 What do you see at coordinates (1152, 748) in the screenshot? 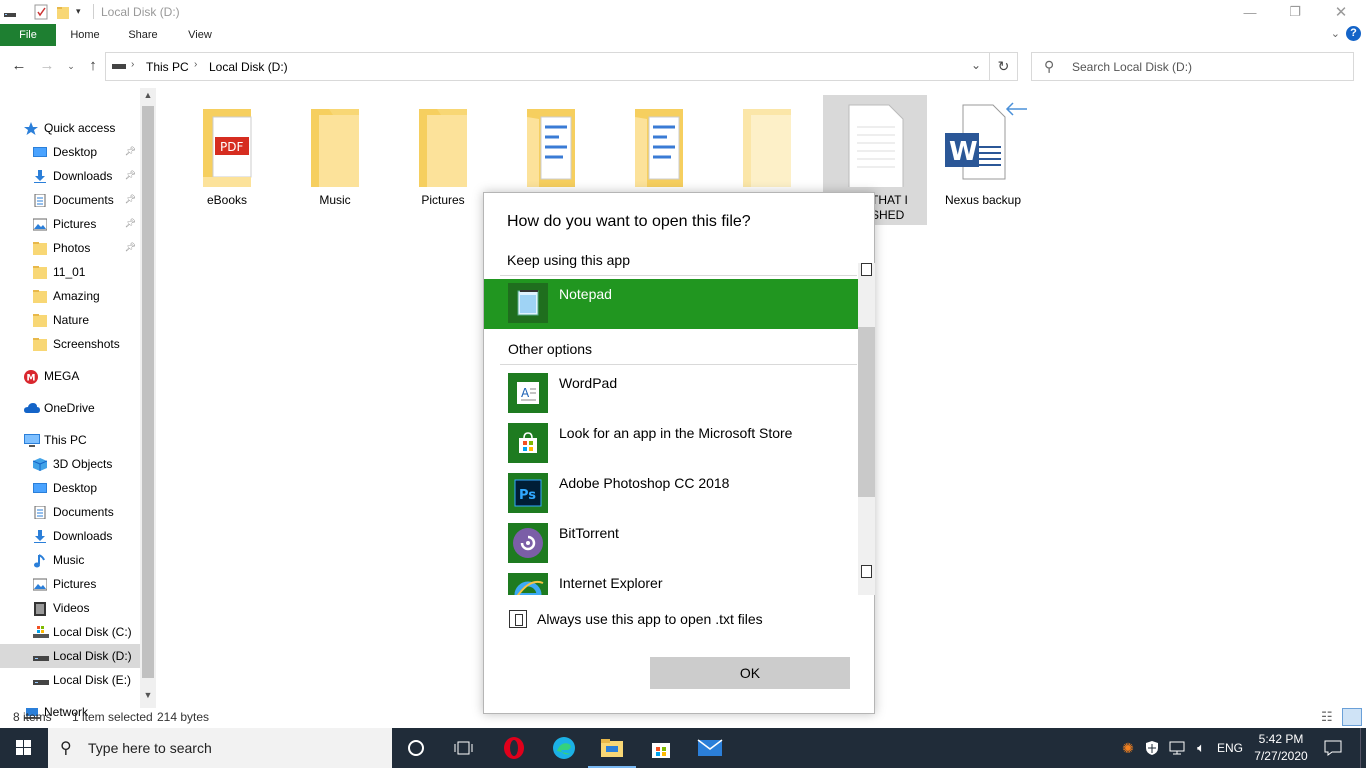
I see `security-shield-icon` at bounding box center [1152, 748].